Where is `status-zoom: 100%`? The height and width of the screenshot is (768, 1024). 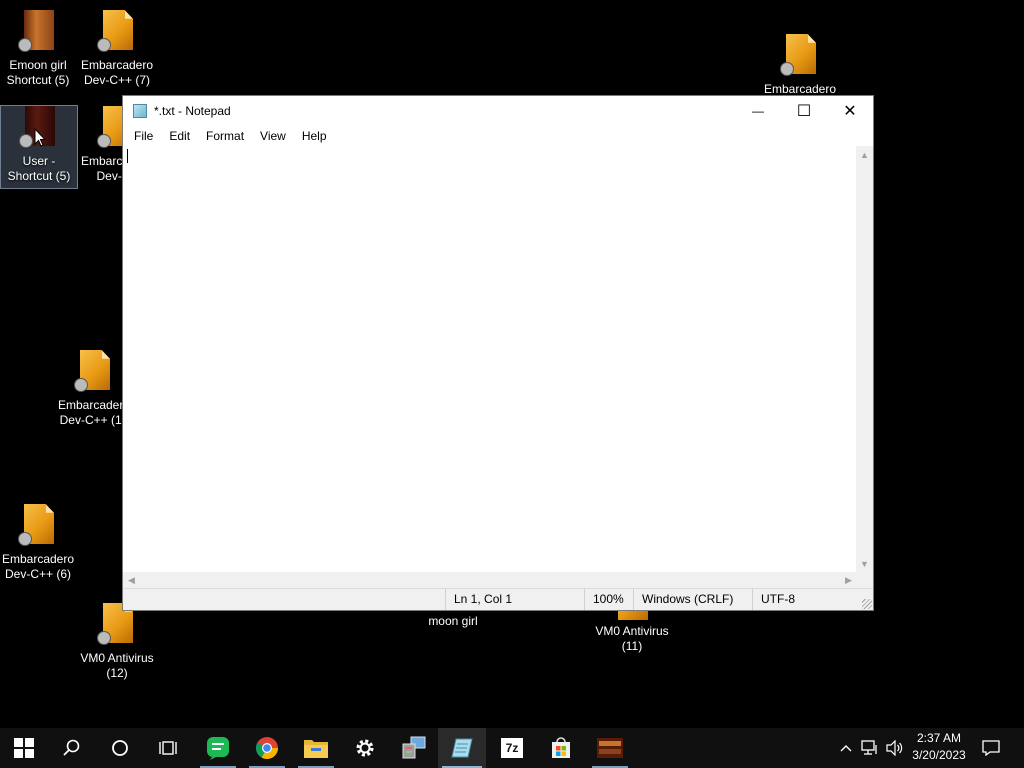 status-zoom: 100% is located at coordinates (609, 599).